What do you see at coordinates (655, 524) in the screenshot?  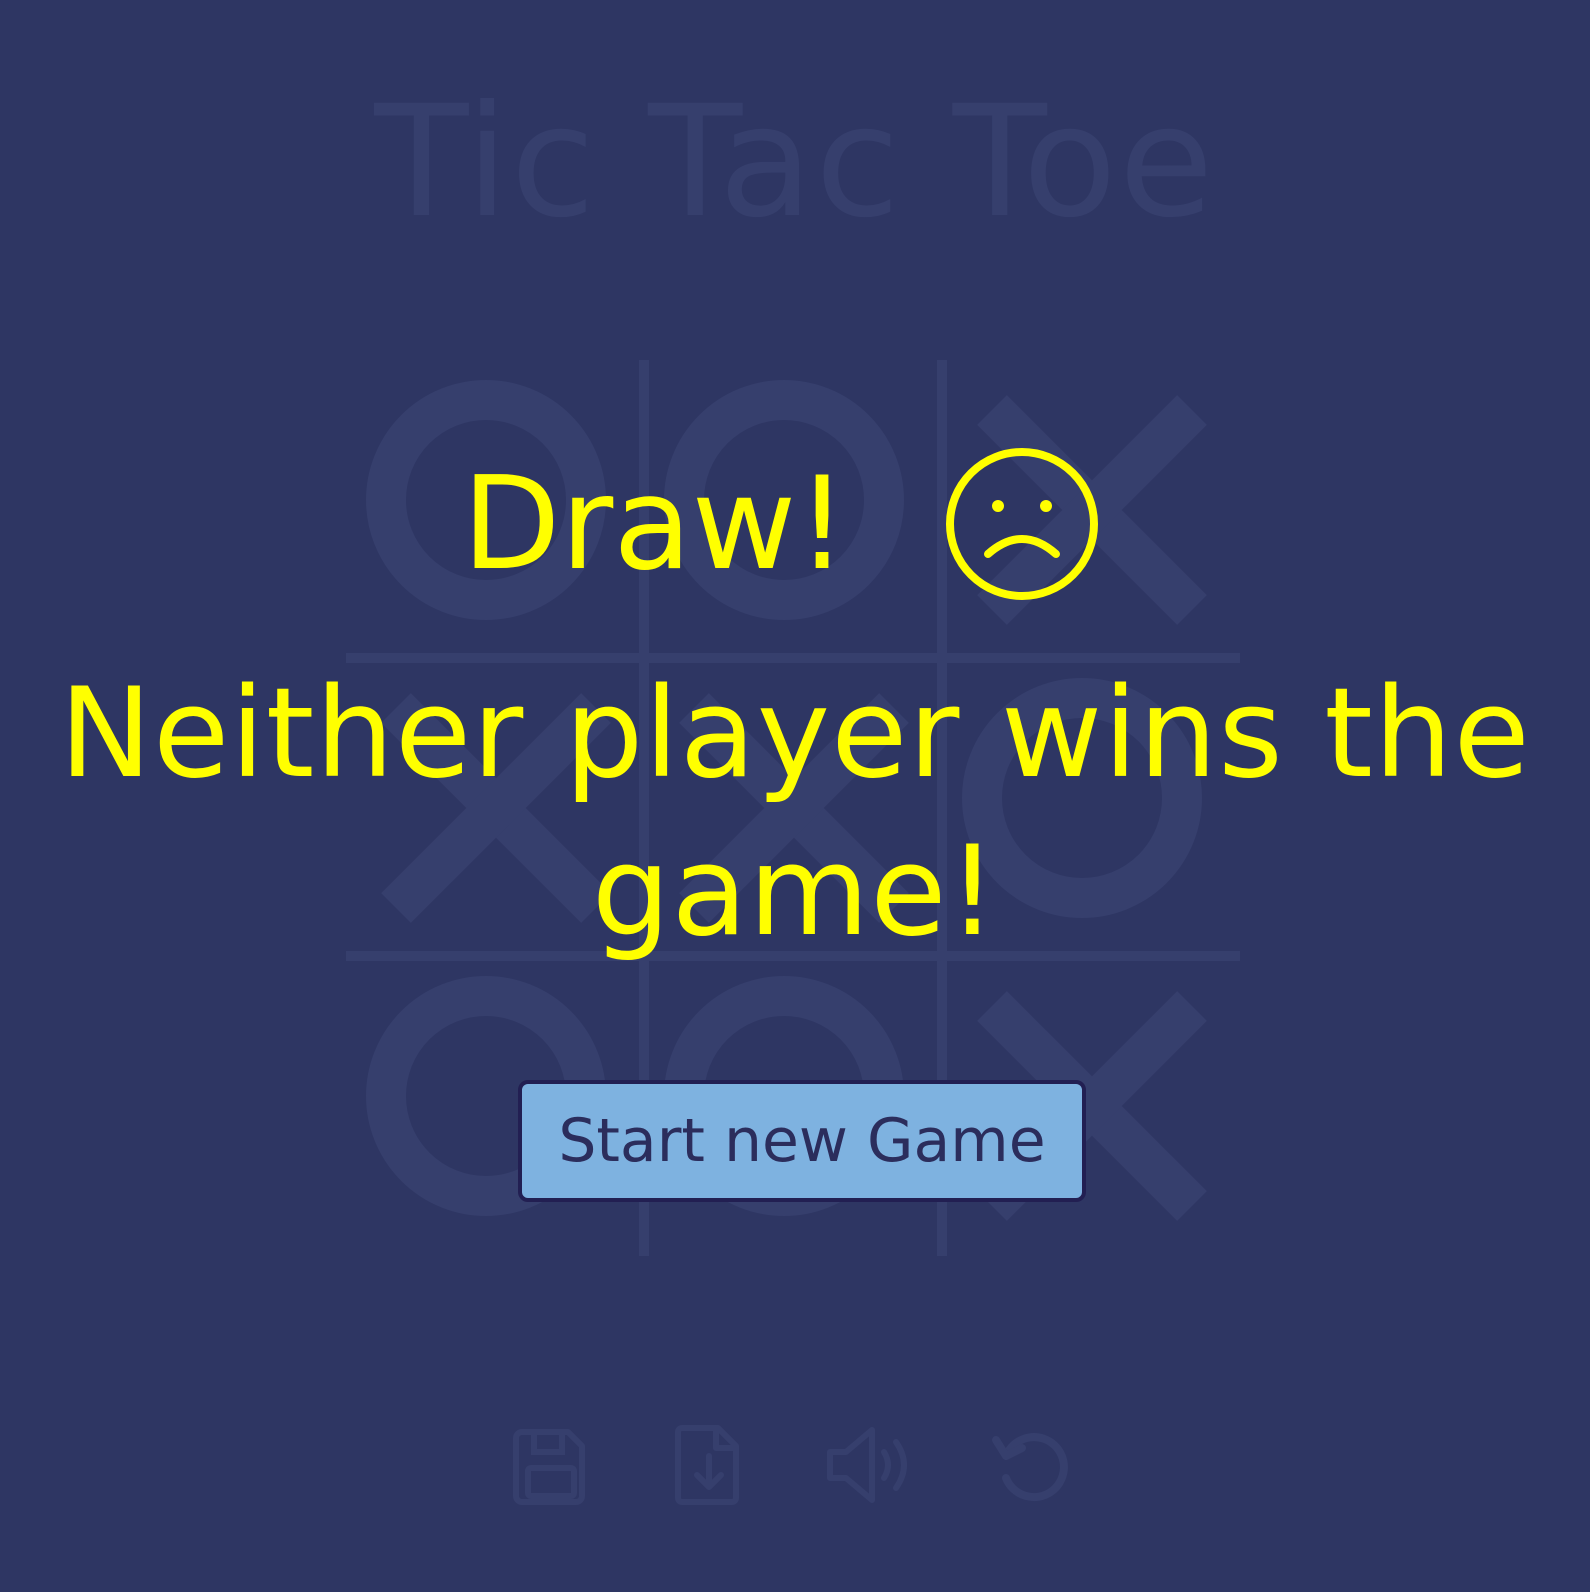 I see `result-title: Draw!` at bounding box center [655, 524].